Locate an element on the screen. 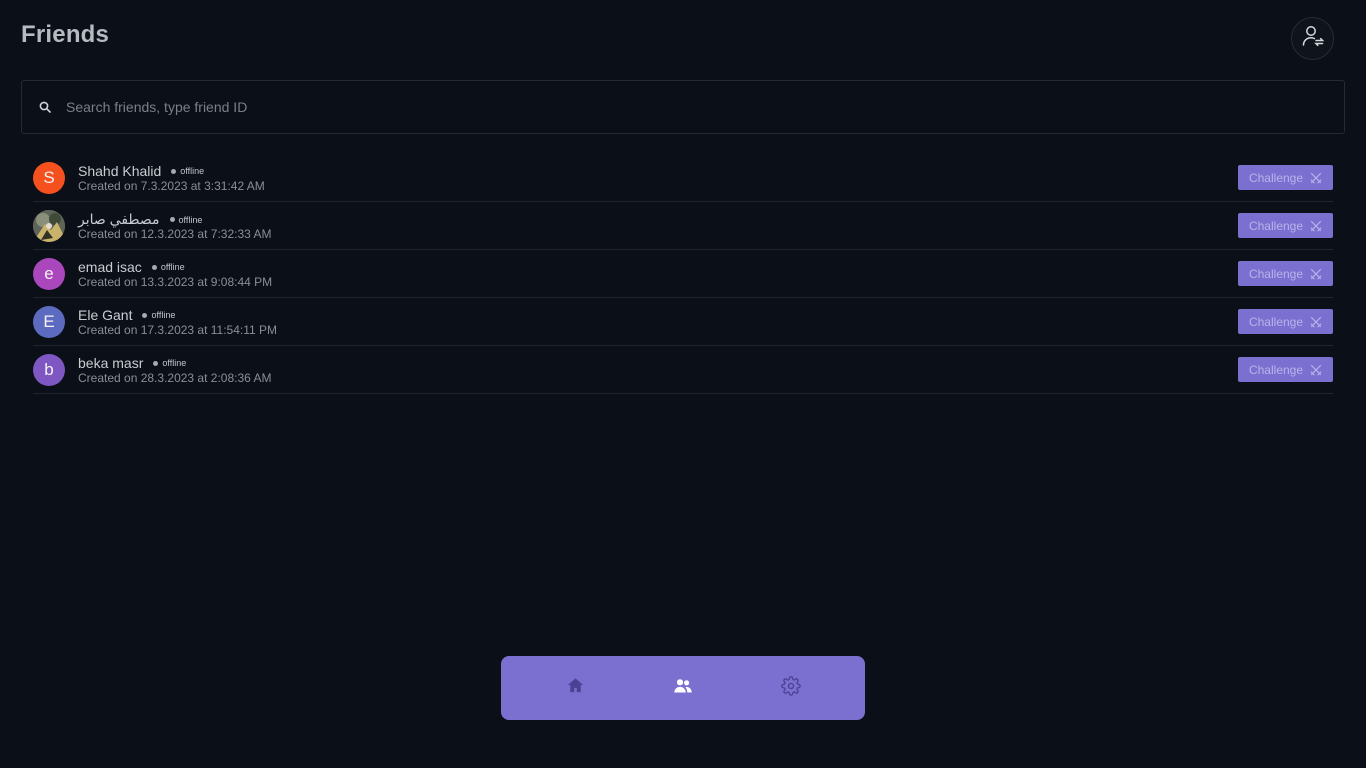  created-date: Created on 17.3.2023 at 11:54:11 PM is located at coordinates (178, 330).